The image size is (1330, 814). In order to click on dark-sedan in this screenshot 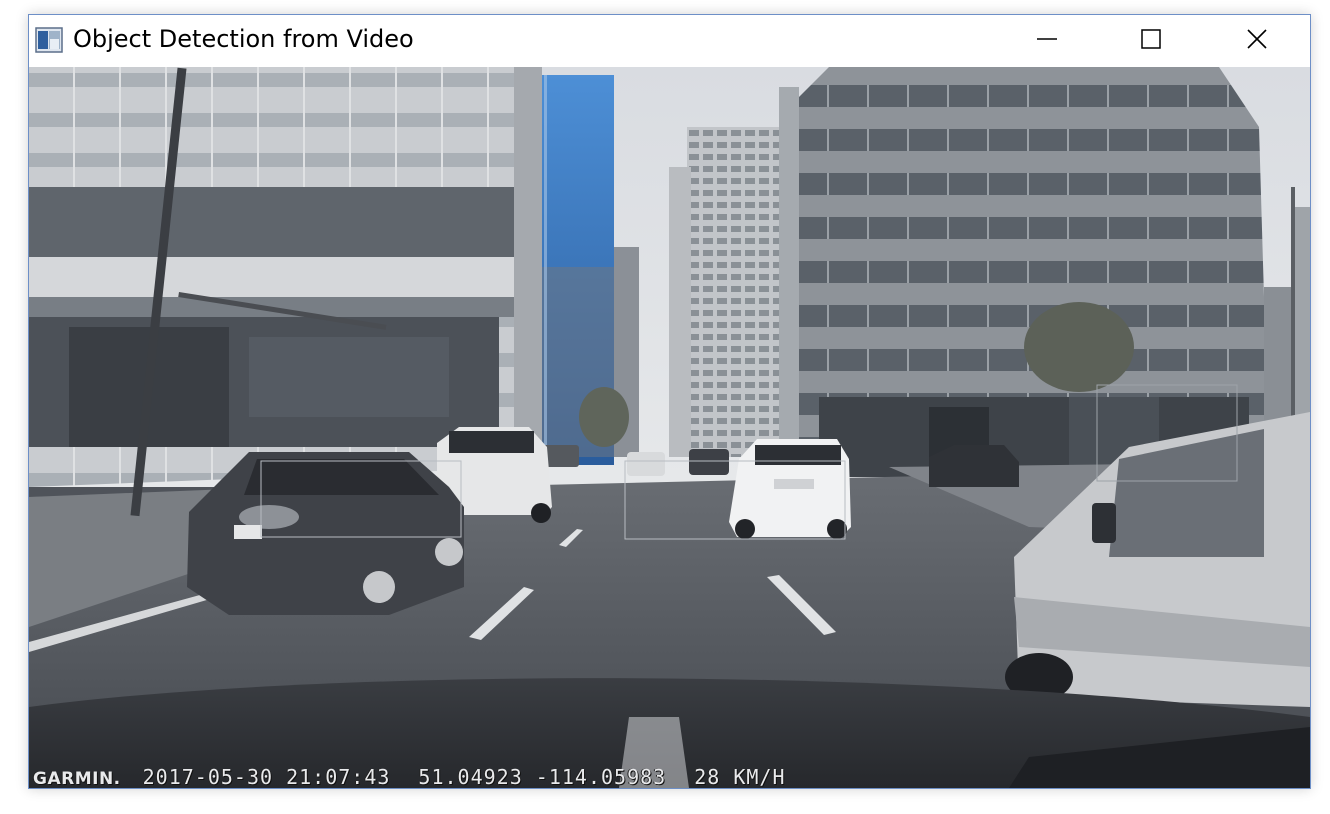, I will do `click(325, 533)`.